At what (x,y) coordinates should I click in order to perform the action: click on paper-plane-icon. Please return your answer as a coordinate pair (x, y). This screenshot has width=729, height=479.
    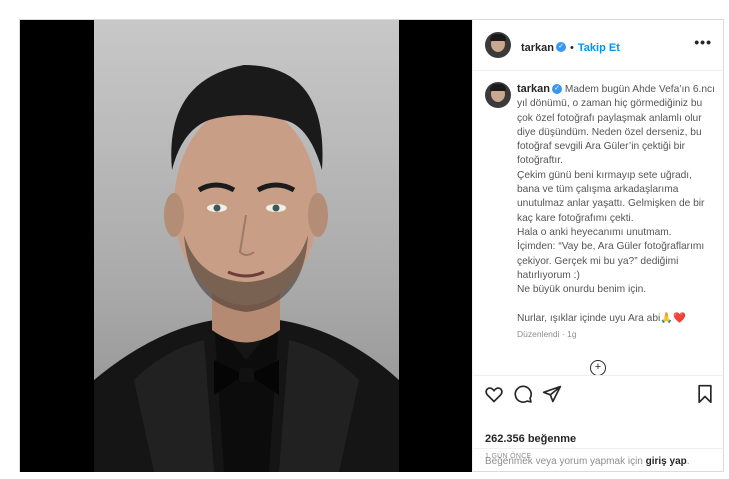
    Looking at the image, I should click on (552, 394).